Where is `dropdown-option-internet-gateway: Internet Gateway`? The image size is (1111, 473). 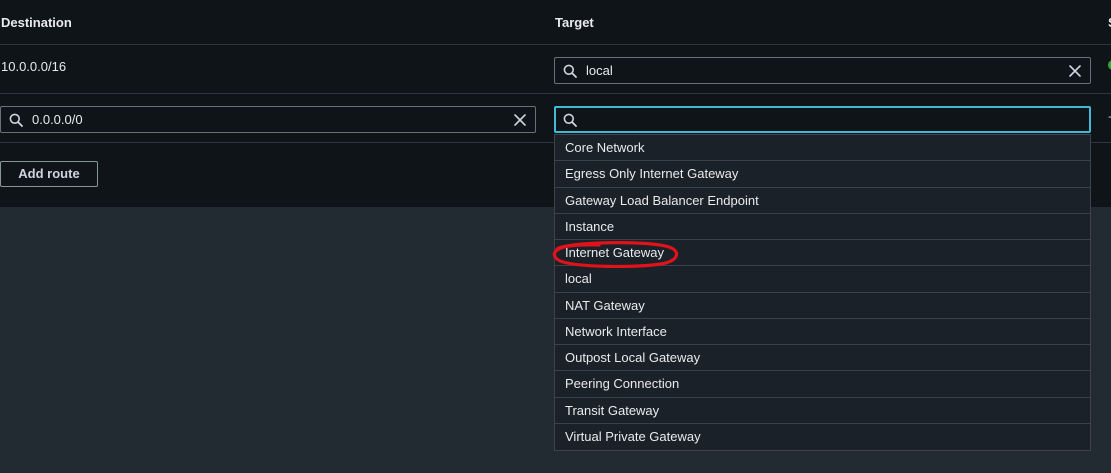
dropdown-option-internet-gateway: Internet Gateway is located at coordinates (822, 253).